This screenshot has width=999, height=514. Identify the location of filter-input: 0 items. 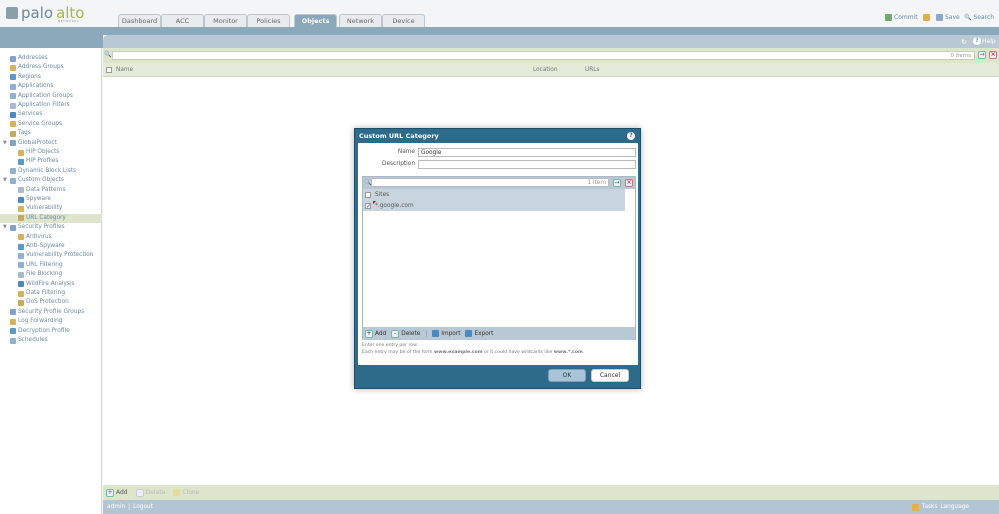
(543, 55).